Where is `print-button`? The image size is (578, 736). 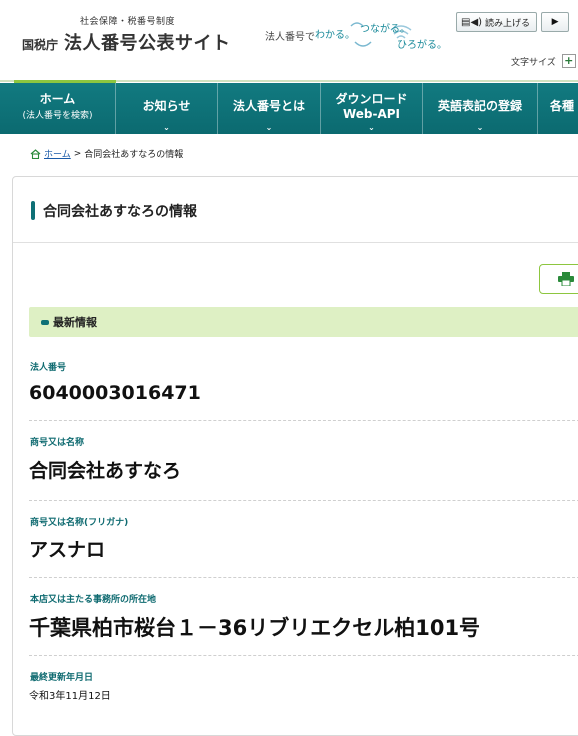 print-button is located at coordinates (558, 279).